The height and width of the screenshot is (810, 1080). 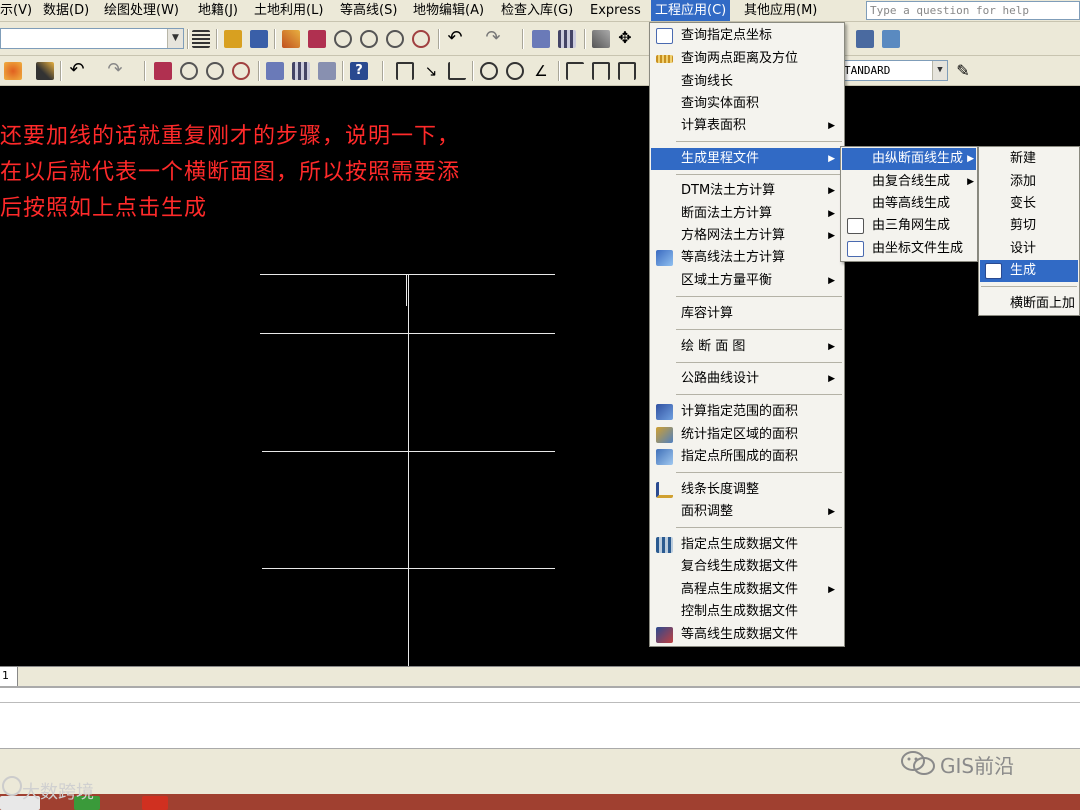 What do you see at coordinates (747, 126) in the screenshot?
I see `menu-item-surface-area: 计算表面积 ▶` at bounding box center [747, 126].